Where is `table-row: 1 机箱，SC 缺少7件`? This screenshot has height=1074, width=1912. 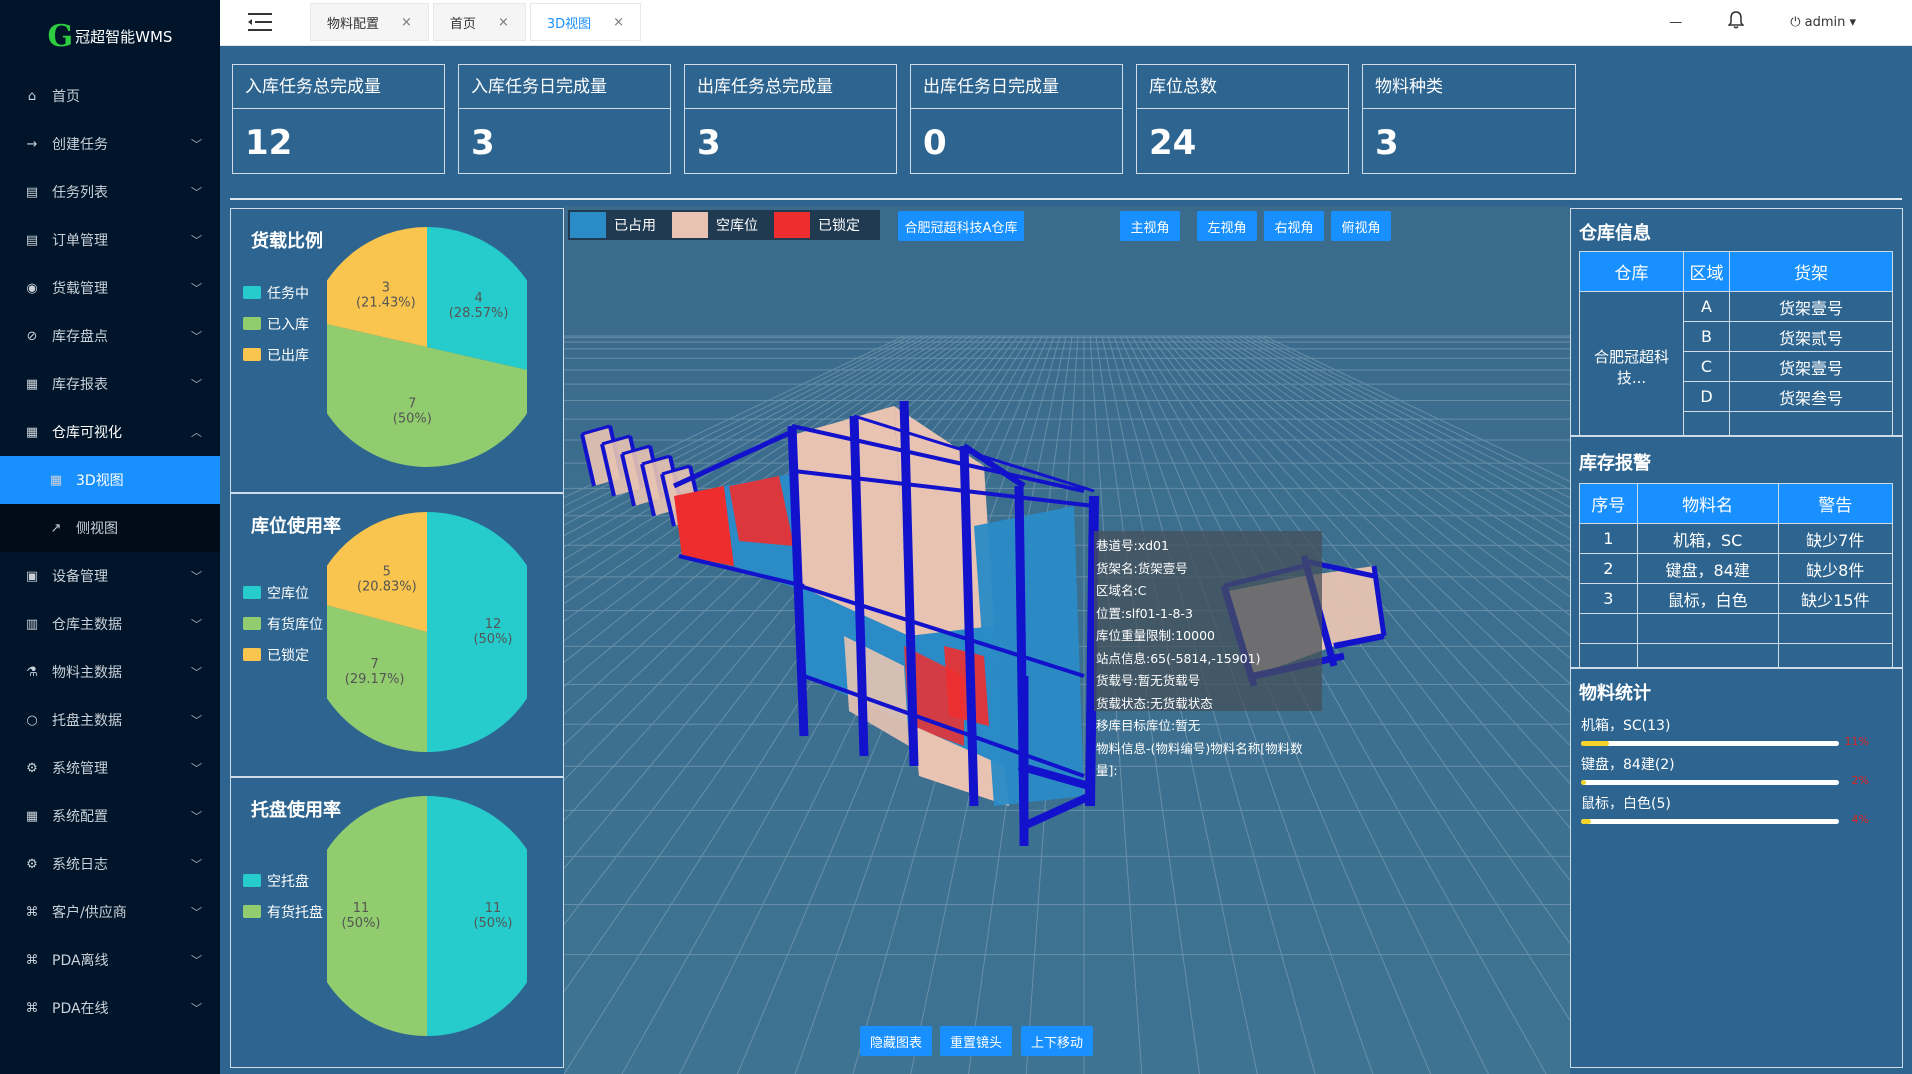 table-row: 1 机箱，SC 缺少7件 is located at coordinates (1736, 538).